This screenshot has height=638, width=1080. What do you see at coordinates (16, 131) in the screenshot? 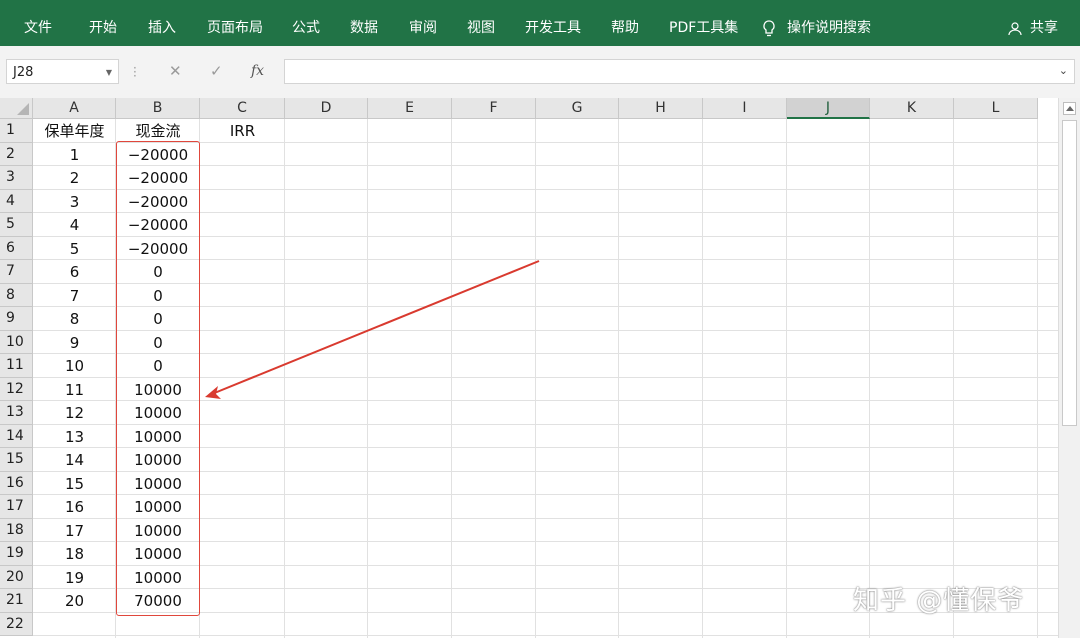
I see `row-header-1: 1` at bounding box center [16, 131].